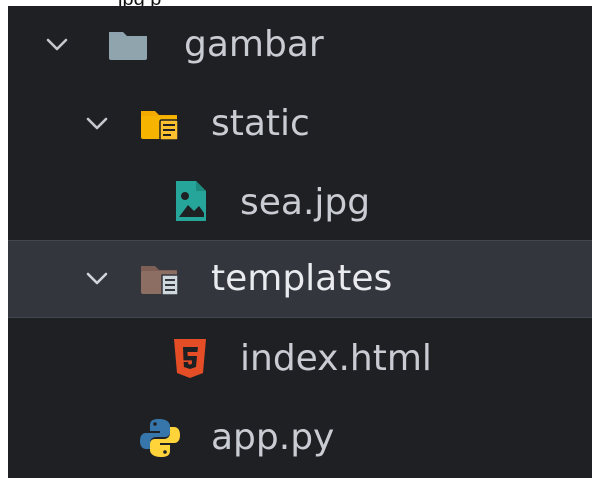  I want to click on tree-item-label: templates, so click(302, 278).